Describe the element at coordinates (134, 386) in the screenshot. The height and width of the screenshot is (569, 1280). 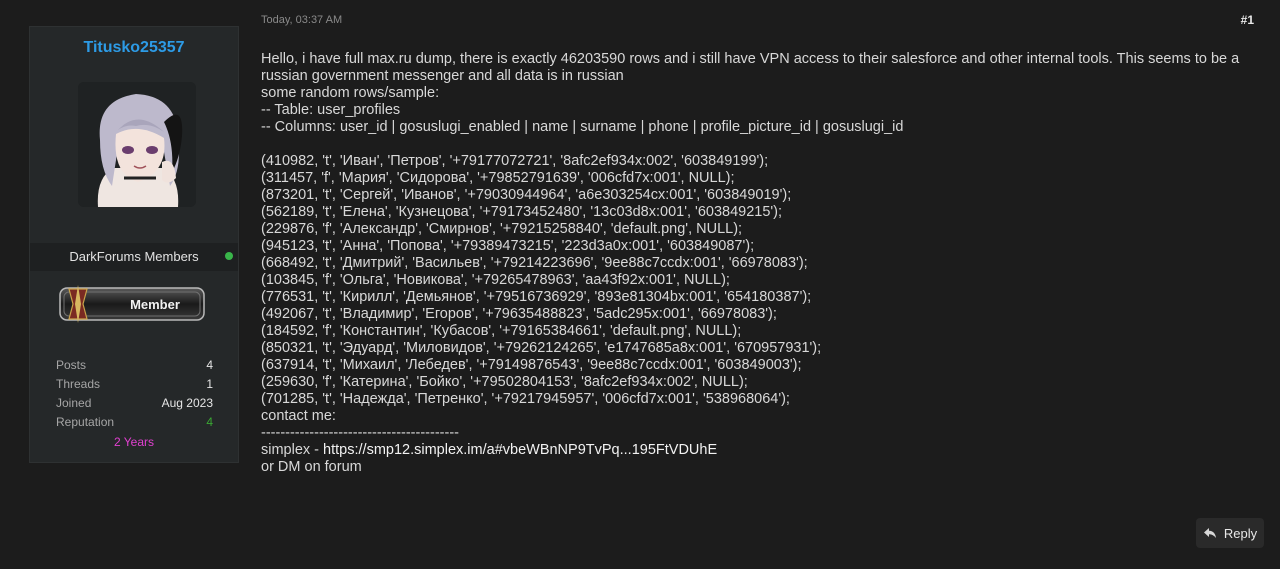
I see `stat-threads: Threads 1` at that location.